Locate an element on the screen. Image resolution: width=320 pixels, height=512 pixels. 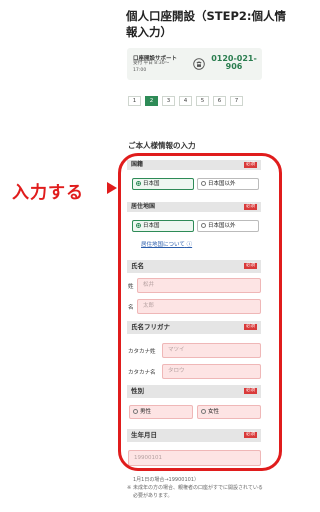
mei-label: 名 is located at coordinates (131, 308).